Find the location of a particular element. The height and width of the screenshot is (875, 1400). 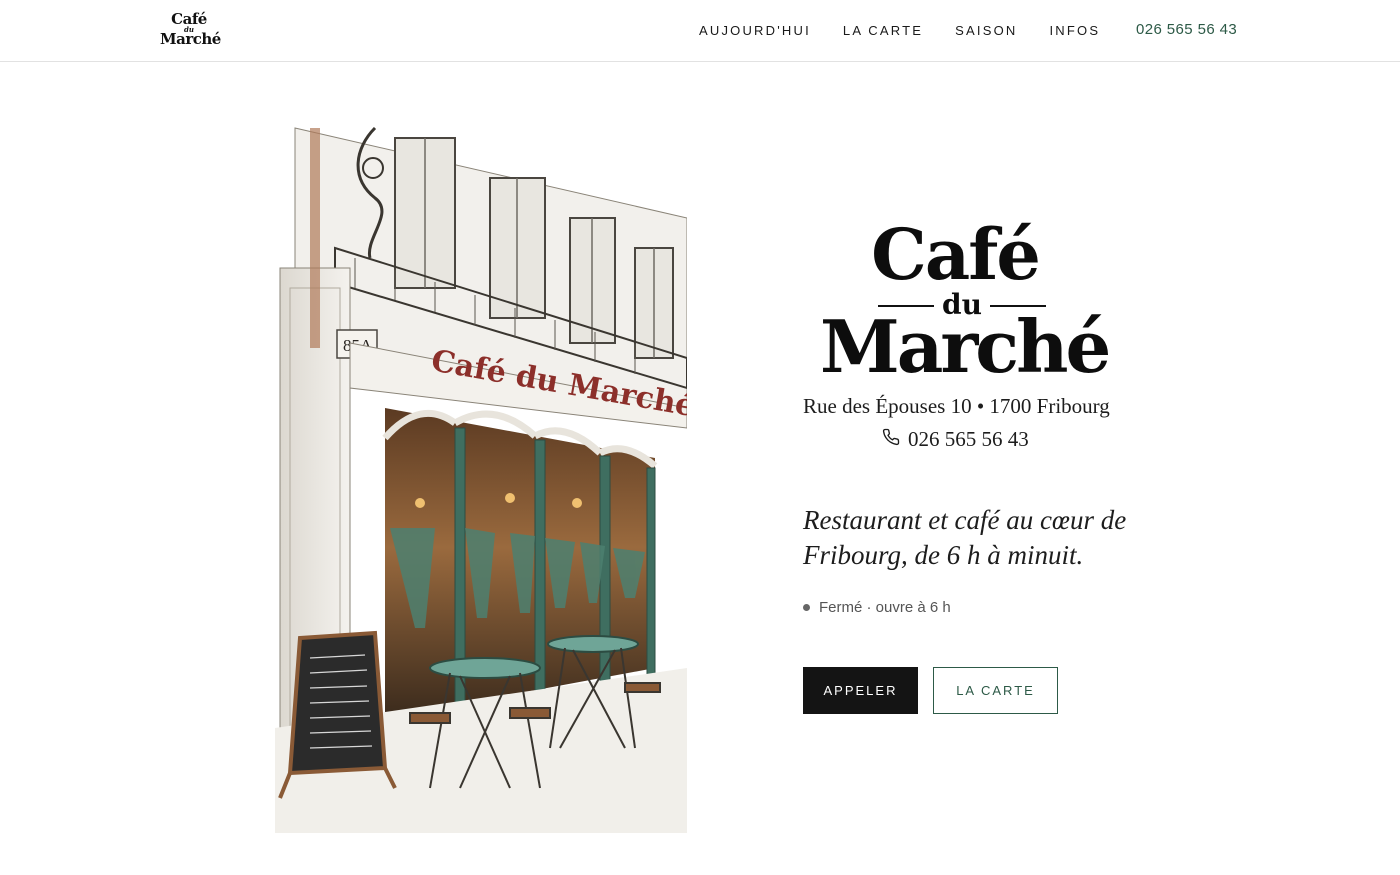

main-nav: AUJOURD'HUI LA CARTE SAISON INFOS is located at coordinates (915, 31).